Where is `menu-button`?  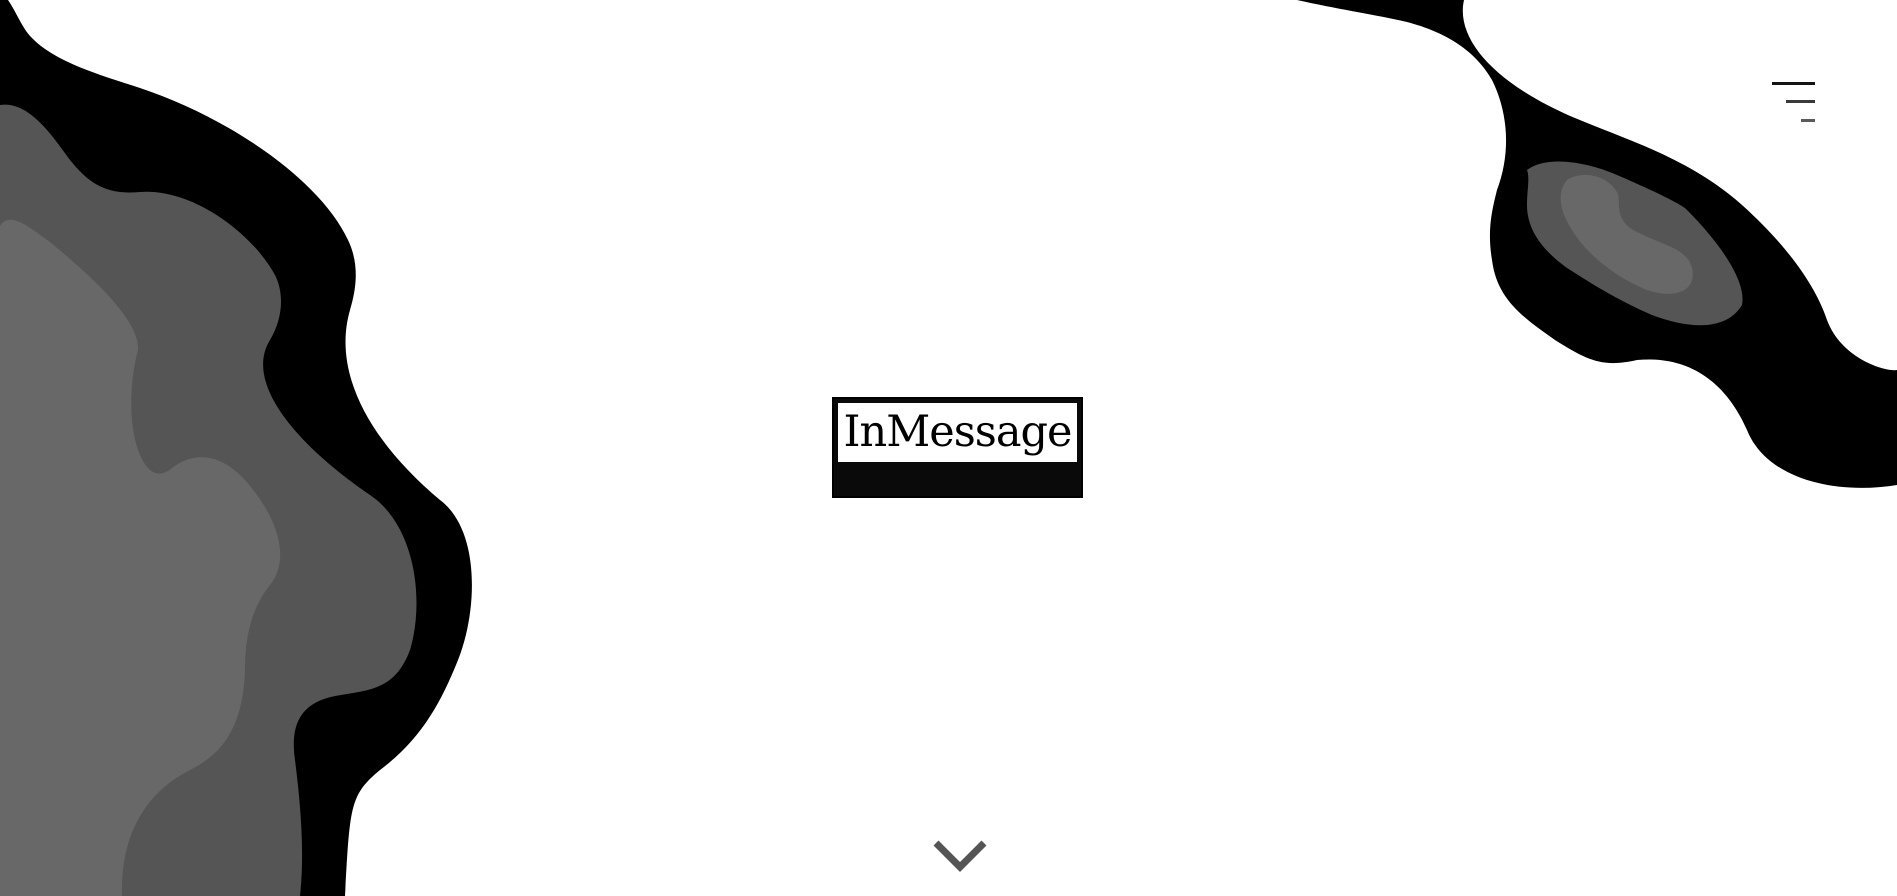
menu-button is located at coordinates (1790, 103).